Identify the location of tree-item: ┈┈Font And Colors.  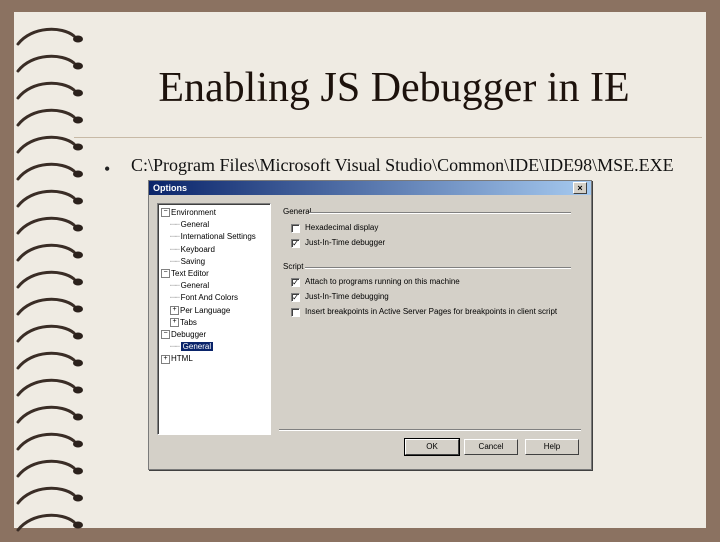
(204, 298).